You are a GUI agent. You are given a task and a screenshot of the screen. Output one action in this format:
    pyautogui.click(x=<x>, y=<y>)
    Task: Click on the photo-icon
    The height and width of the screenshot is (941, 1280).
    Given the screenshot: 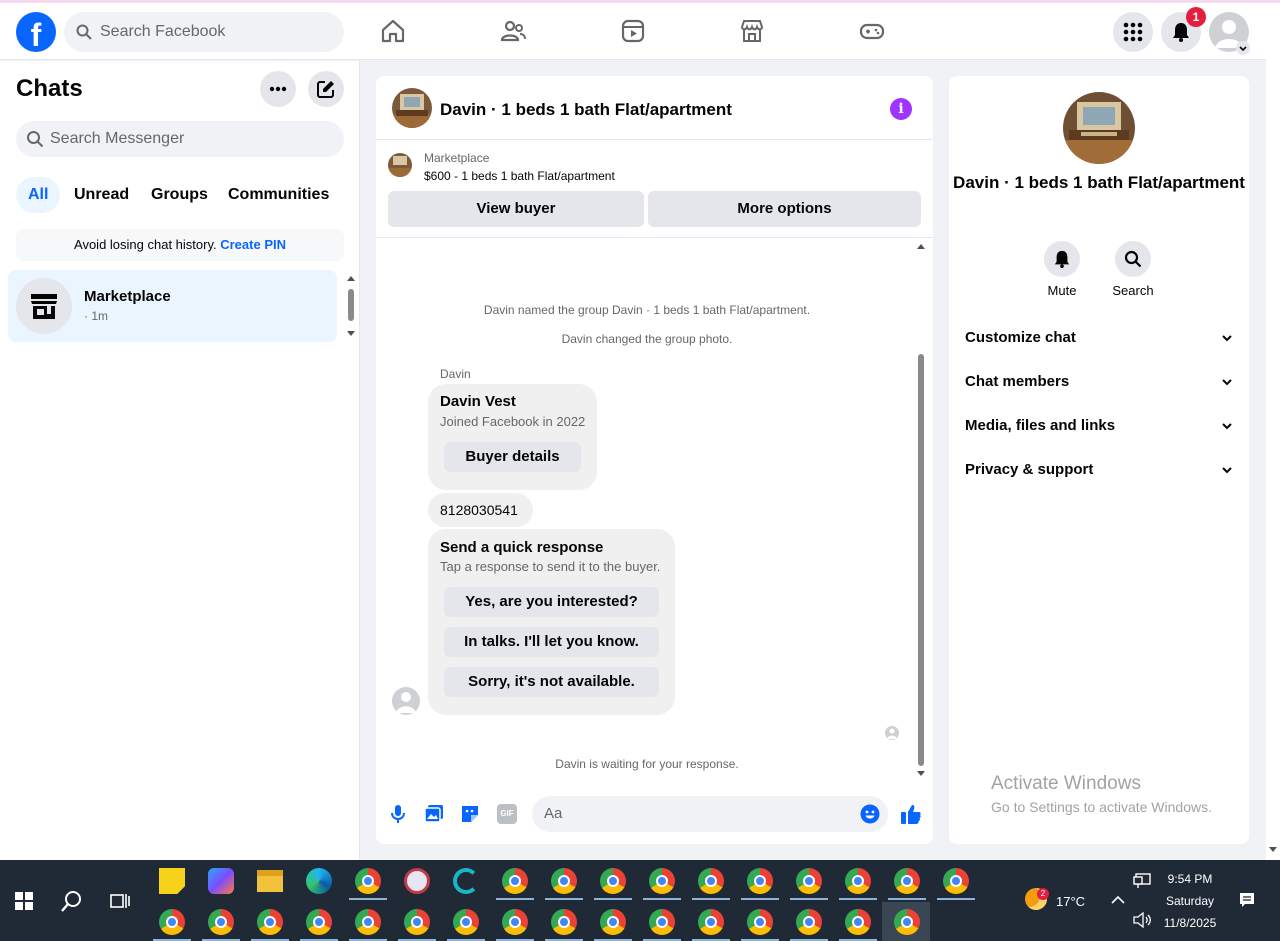 What is the action you would take?
    pyautogui.click(x=434, y=814)
    